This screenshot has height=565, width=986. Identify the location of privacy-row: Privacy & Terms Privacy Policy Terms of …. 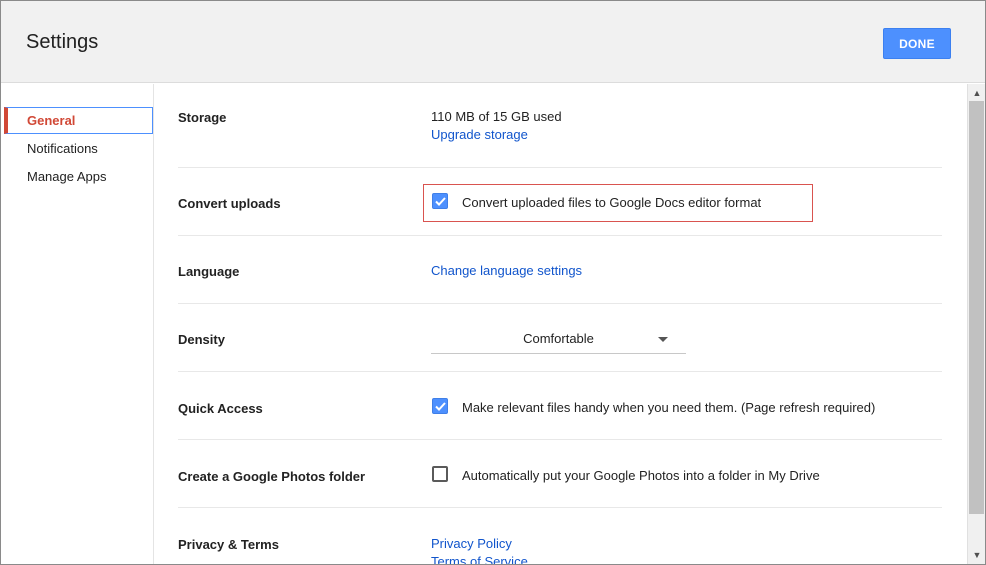
(560, 536).